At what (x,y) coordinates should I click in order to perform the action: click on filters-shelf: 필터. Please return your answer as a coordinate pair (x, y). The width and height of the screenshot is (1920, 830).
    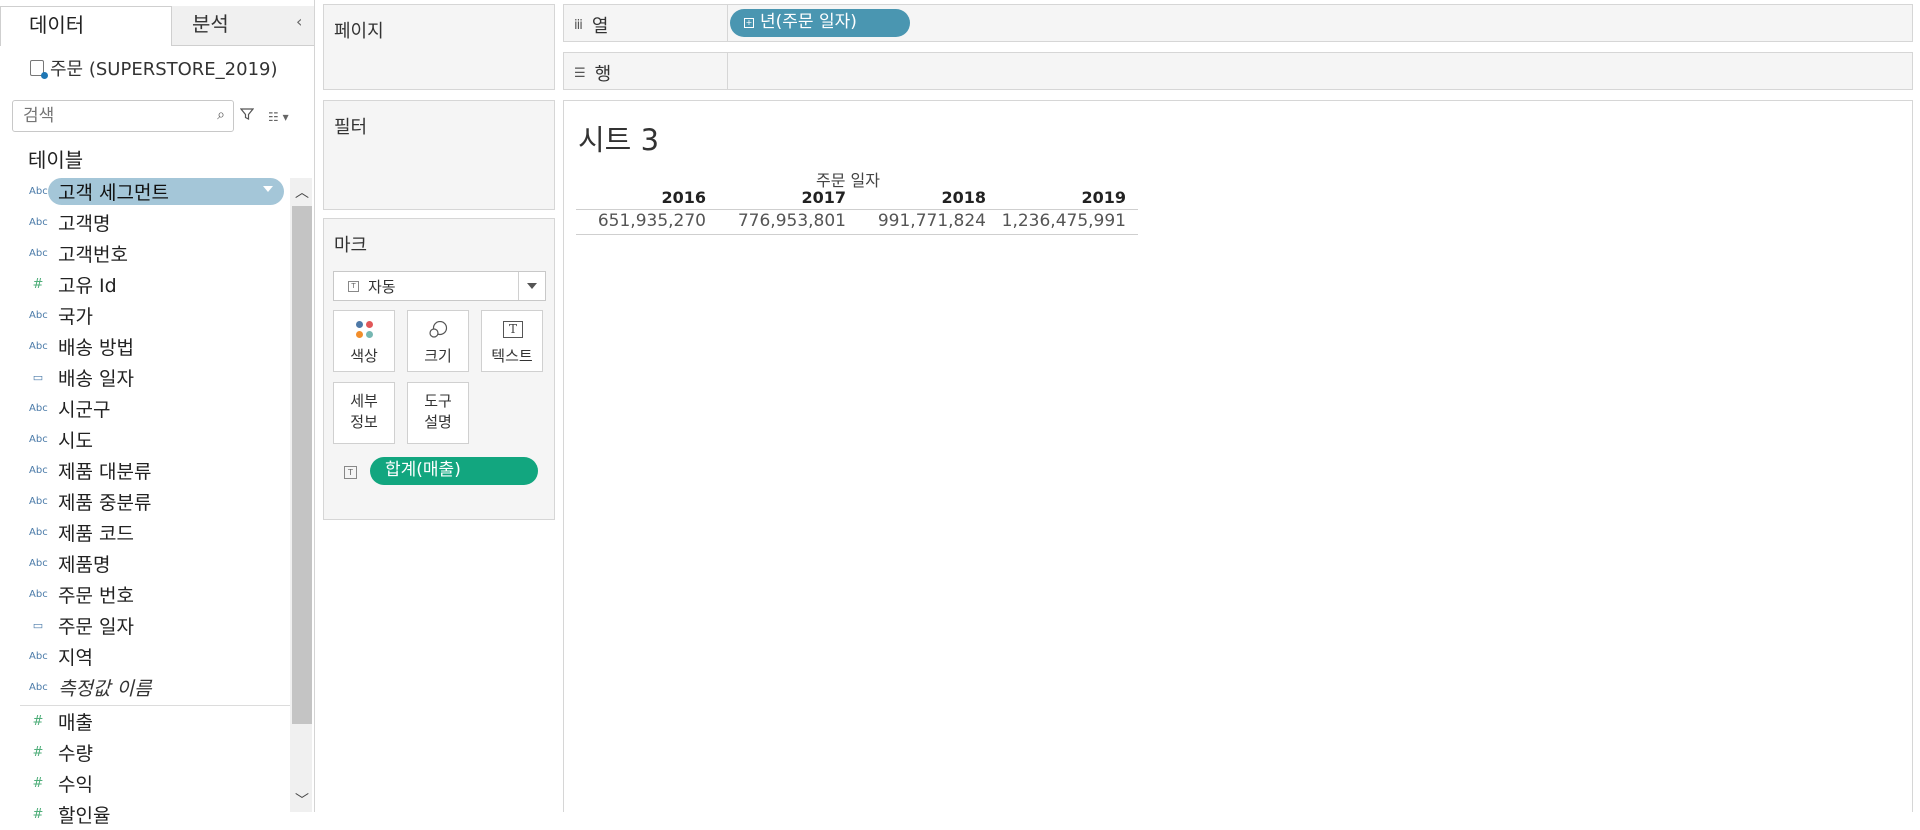
    Looking at the image, I should click on (439, 155).